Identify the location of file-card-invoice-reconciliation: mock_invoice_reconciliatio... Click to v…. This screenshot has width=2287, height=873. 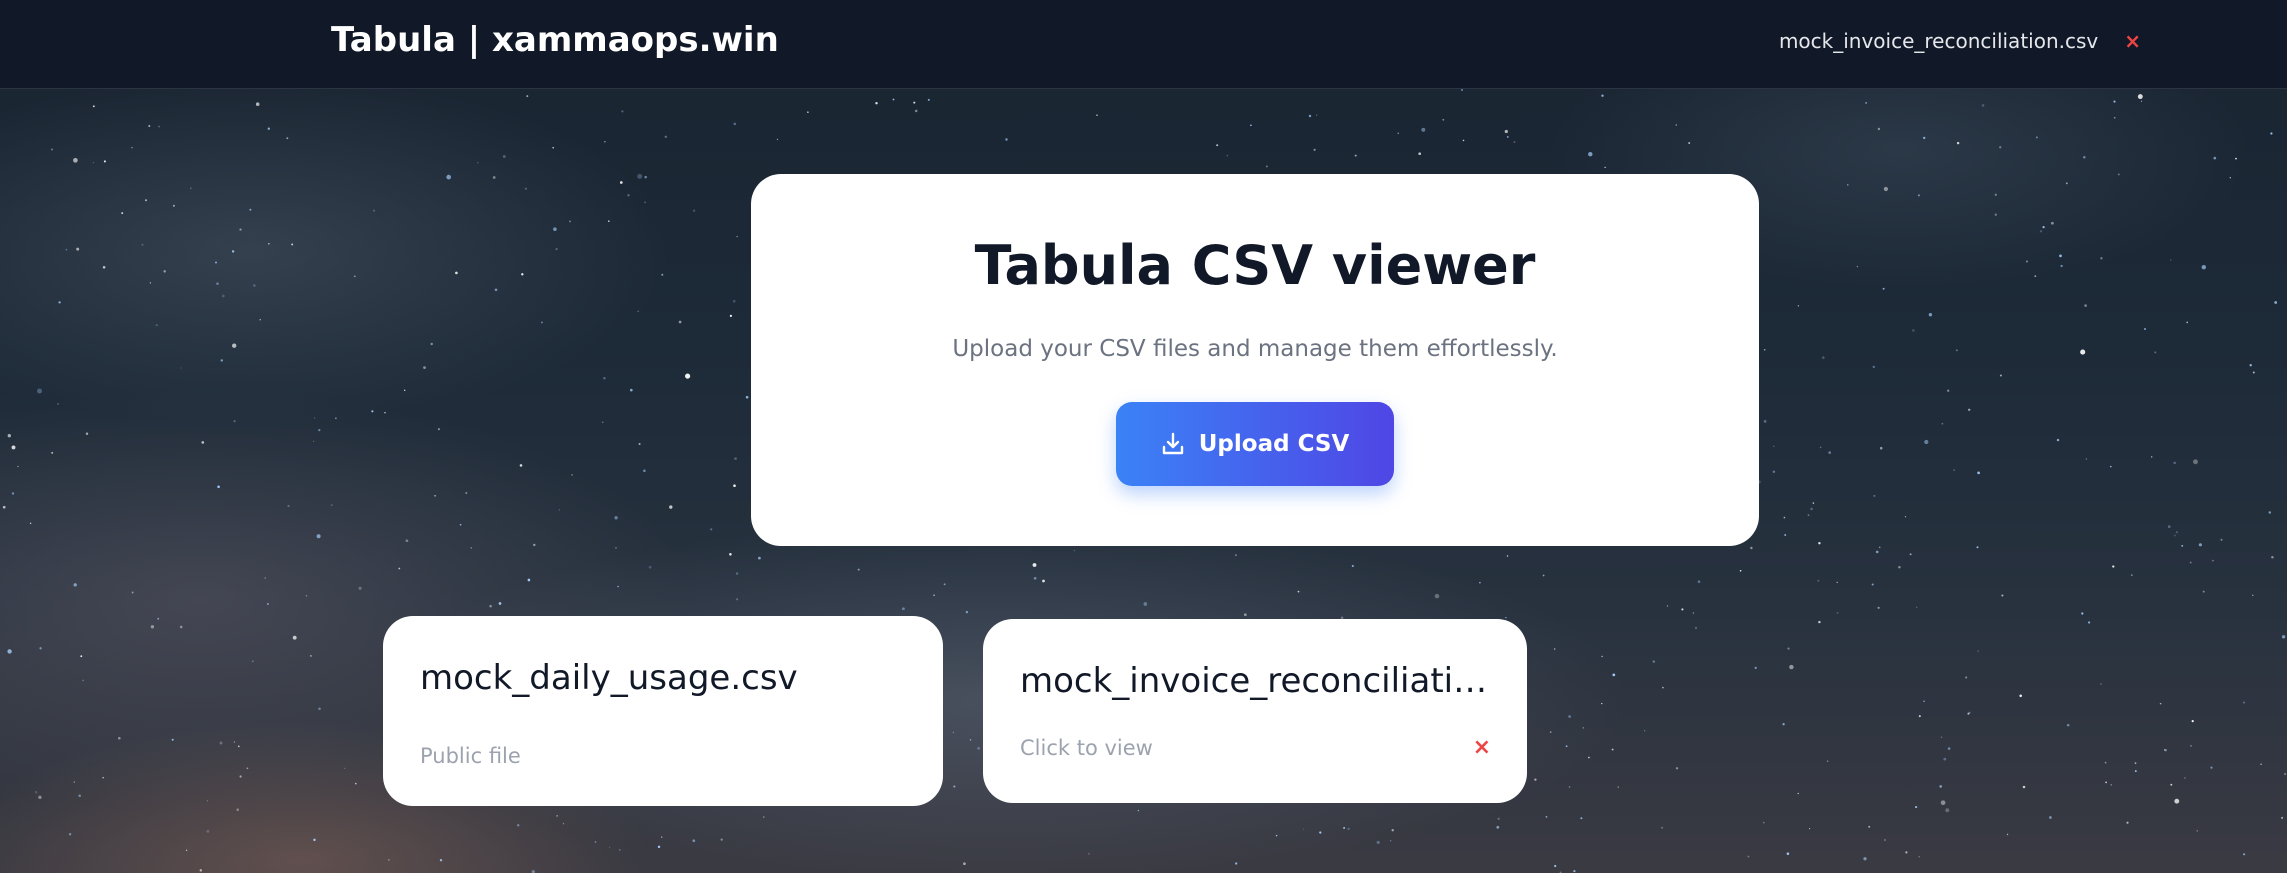
(1255, 711).